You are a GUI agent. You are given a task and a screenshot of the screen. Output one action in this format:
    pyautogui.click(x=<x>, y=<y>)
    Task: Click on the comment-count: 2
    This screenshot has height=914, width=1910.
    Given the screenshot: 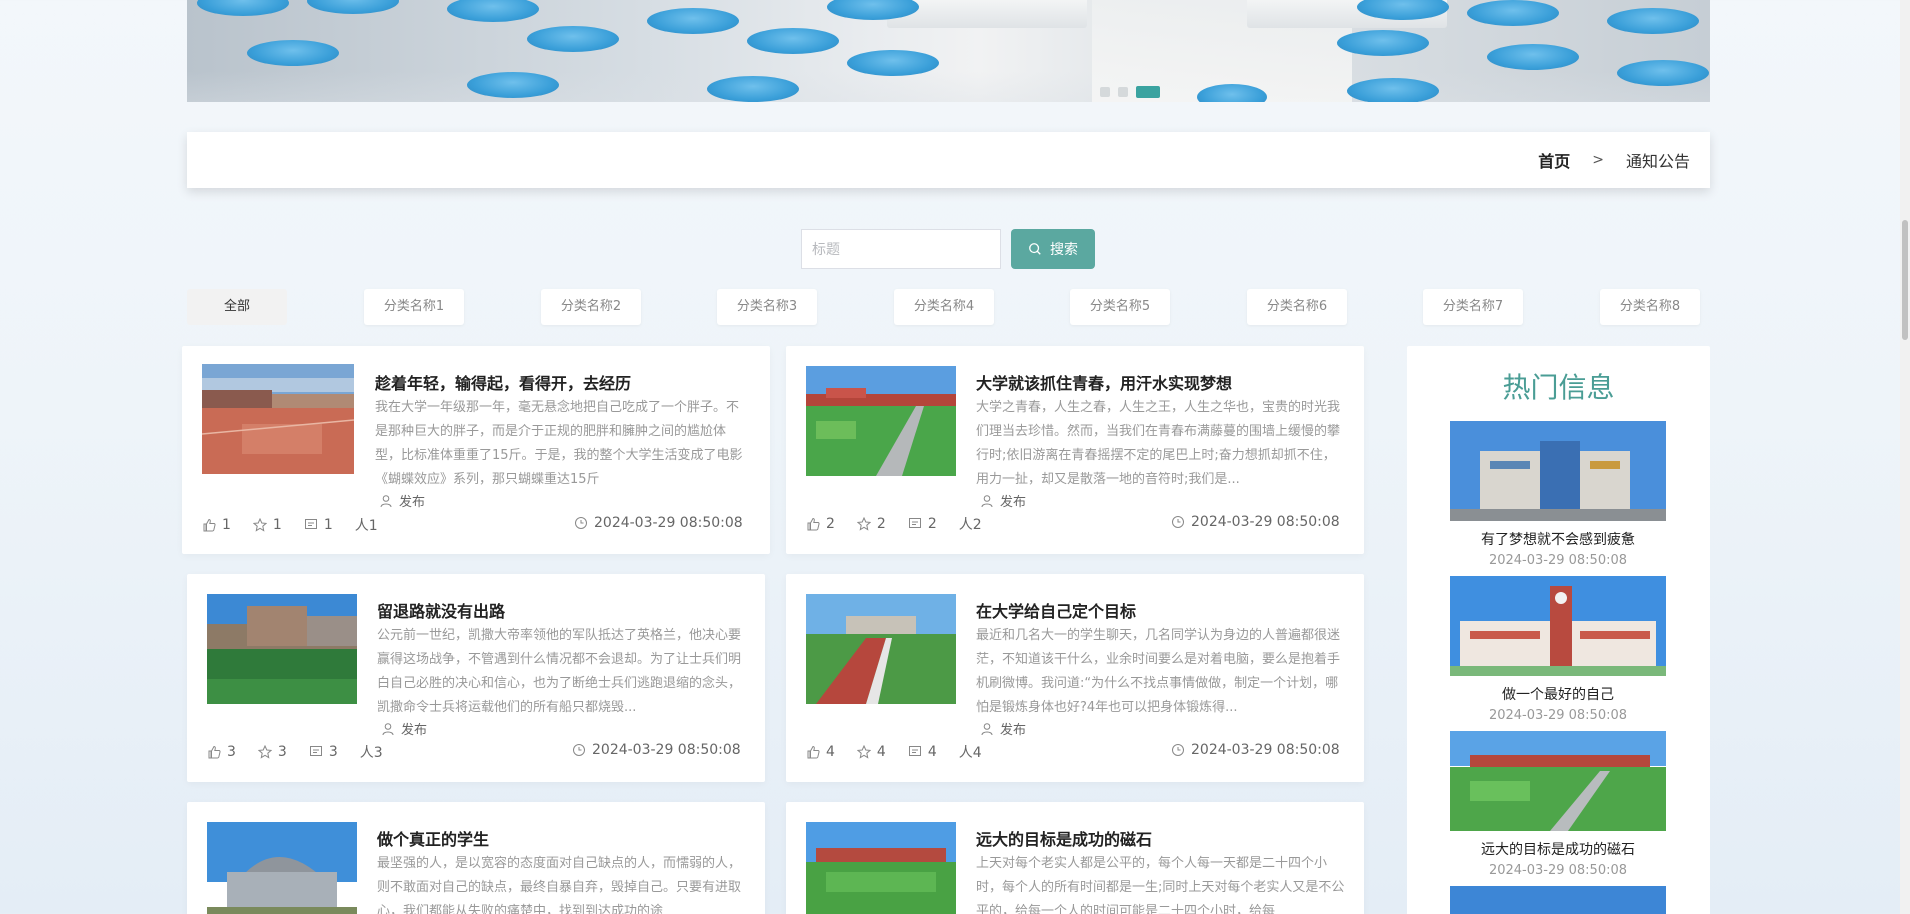 What is the action you would take?
    pyautogui.click(x=922, y=524)
    